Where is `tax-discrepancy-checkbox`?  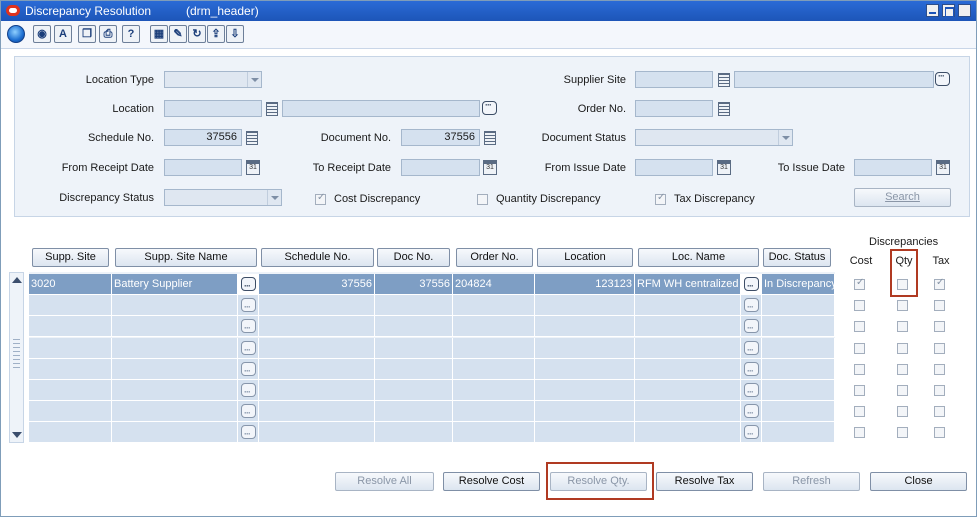
tax-discrepancy-checkbox is located at coordinates (660, 198).